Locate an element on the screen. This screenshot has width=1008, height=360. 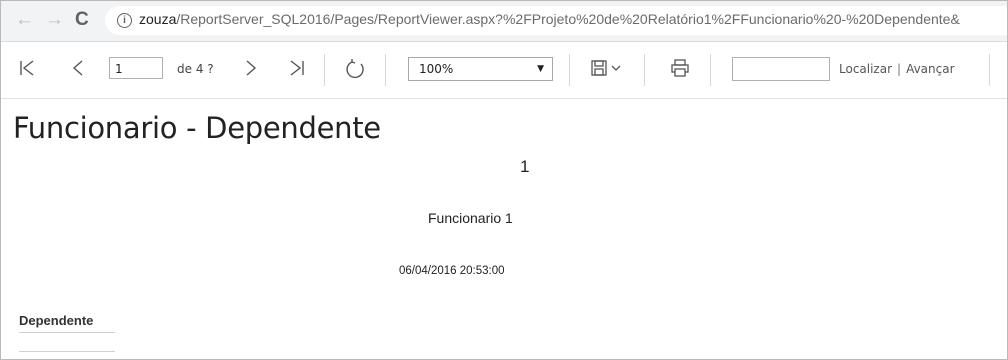
find-next-link: Avançar is located at coordinates (930, 69).